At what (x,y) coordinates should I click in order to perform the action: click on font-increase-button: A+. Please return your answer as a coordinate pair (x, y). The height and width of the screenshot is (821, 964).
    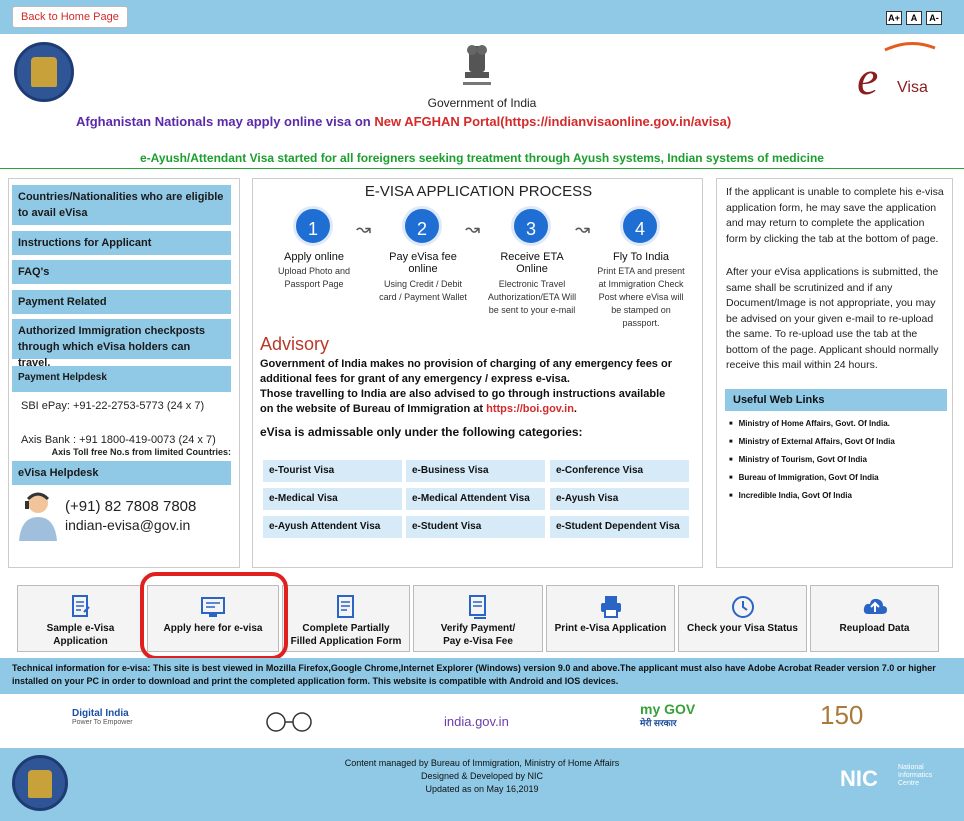
    Looking at the image, I should click on (894, 18).